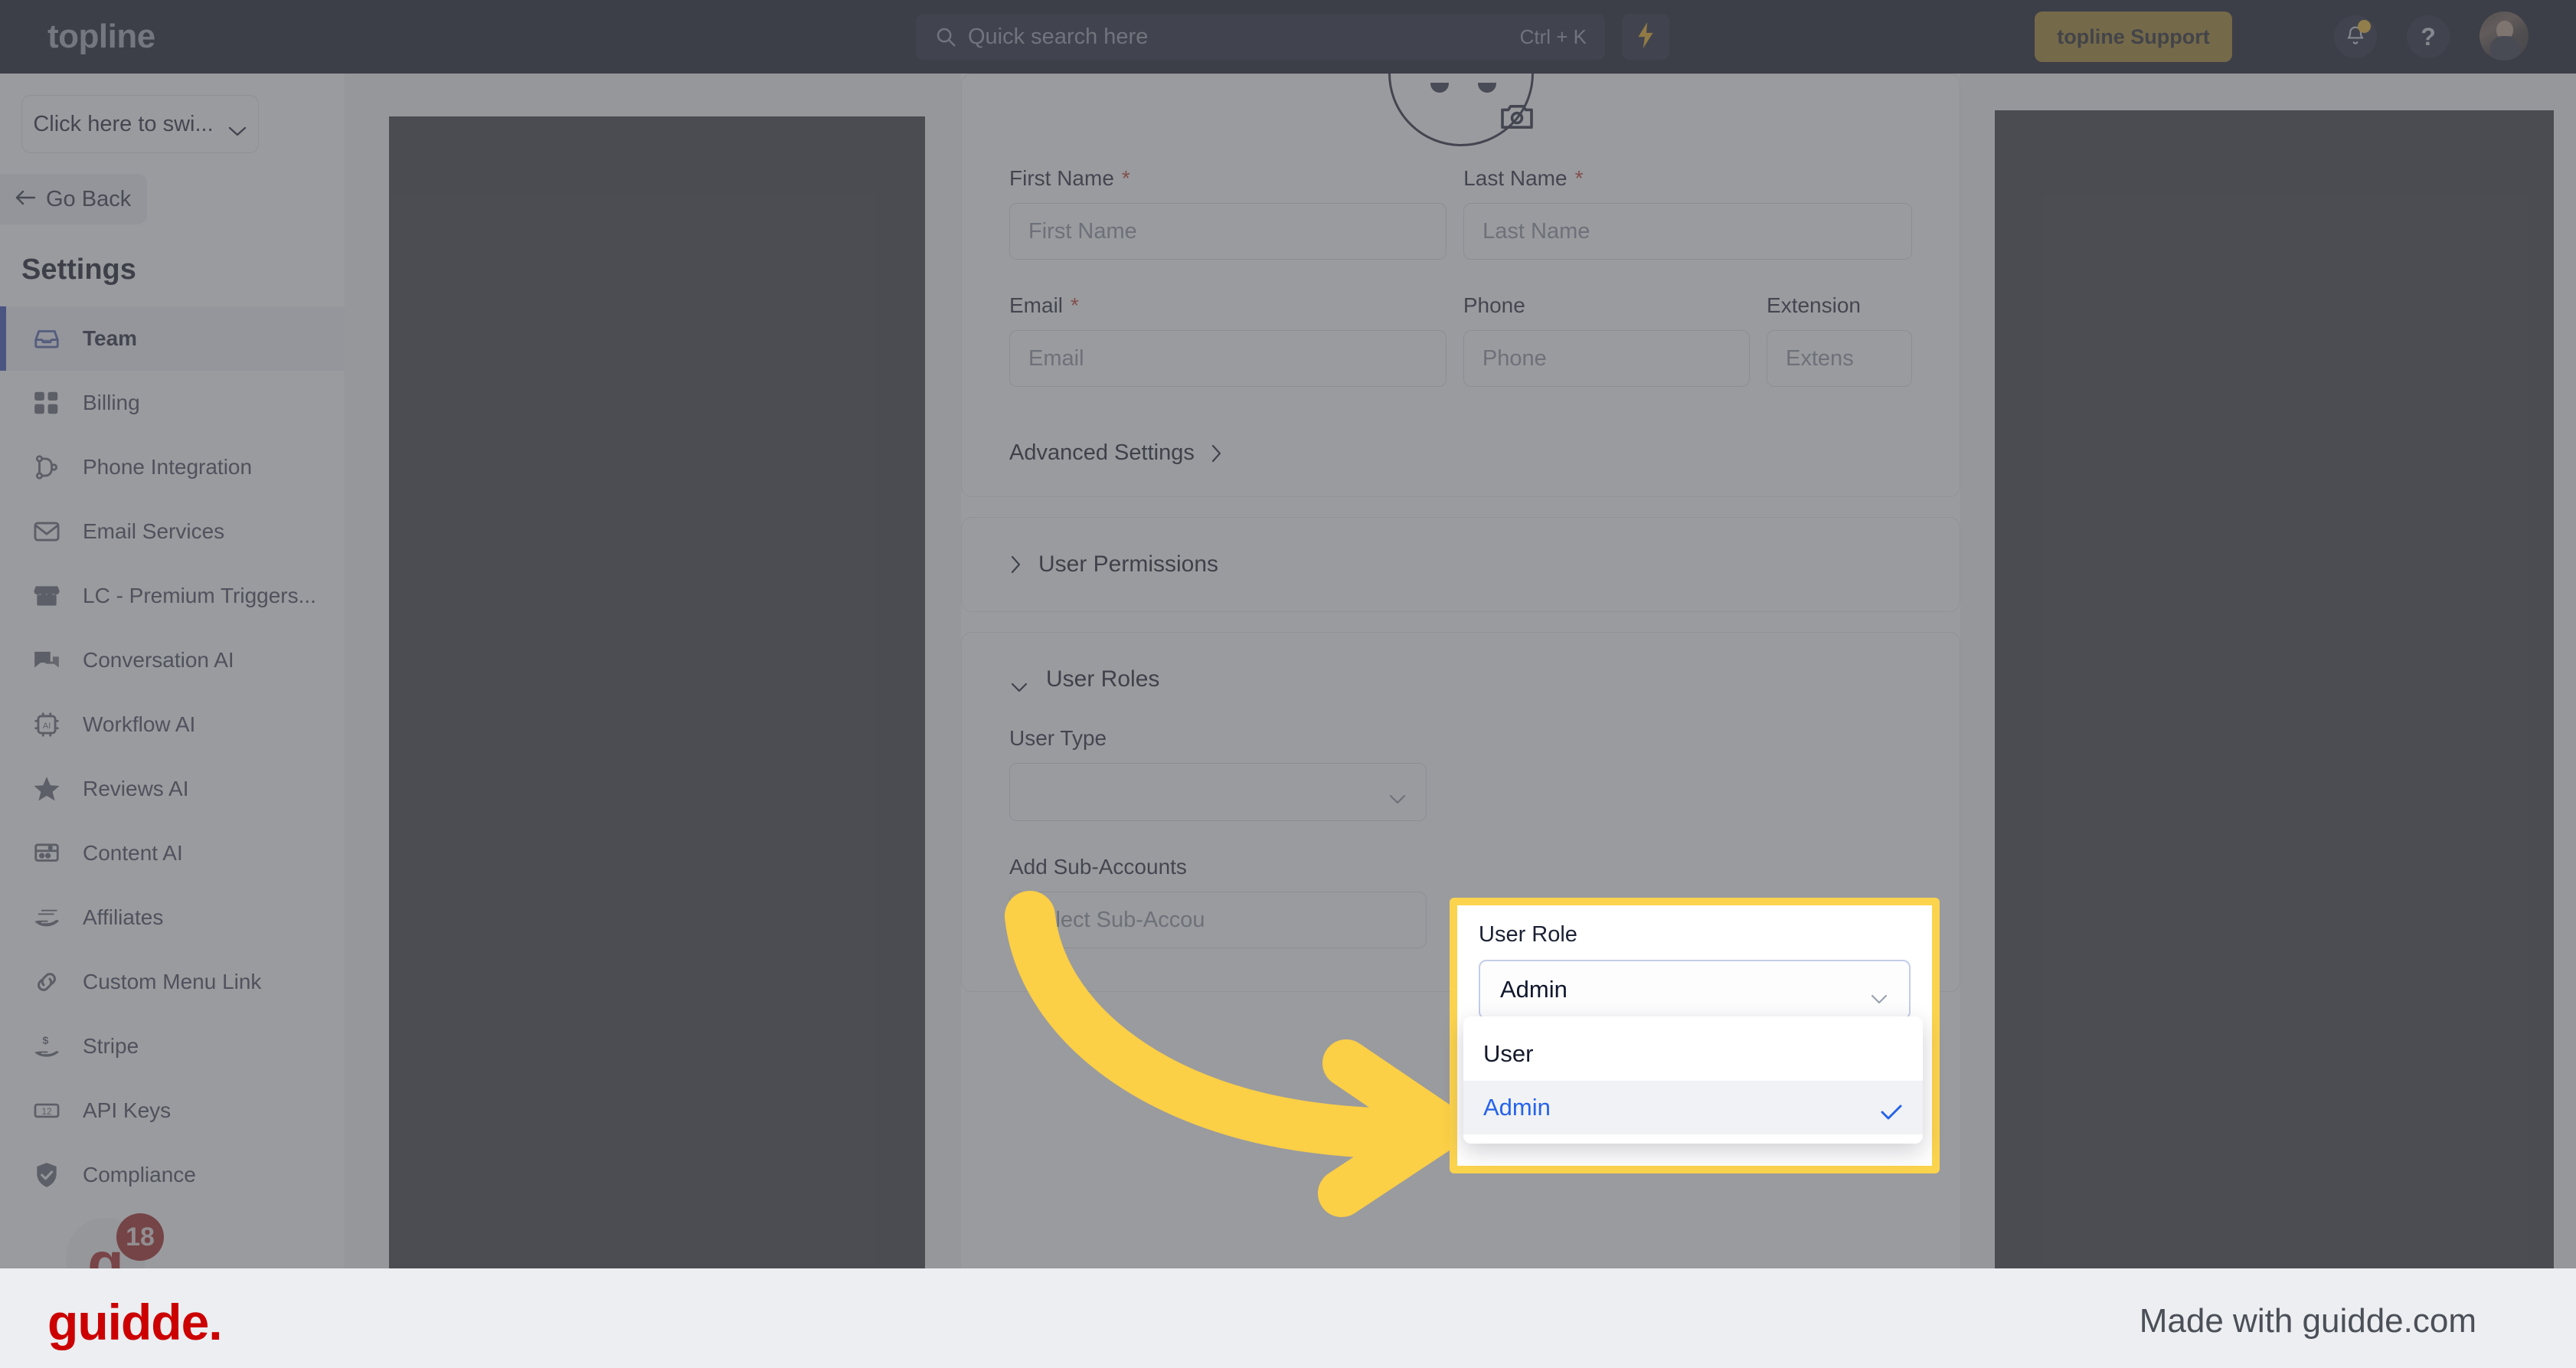 The image size is (2576, 1368). I want to click on add-sub-accounts-input: Select Sub-Accou, so click(1218, 920).